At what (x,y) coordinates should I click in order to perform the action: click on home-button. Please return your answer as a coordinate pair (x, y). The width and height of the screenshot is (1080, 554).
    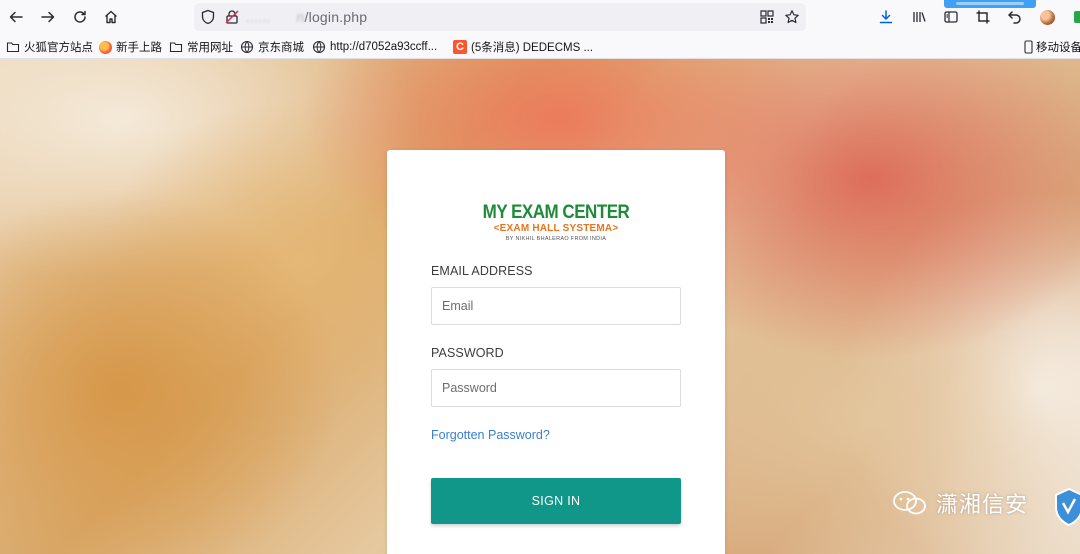
    Looking at the image, I should click on (111, 17).